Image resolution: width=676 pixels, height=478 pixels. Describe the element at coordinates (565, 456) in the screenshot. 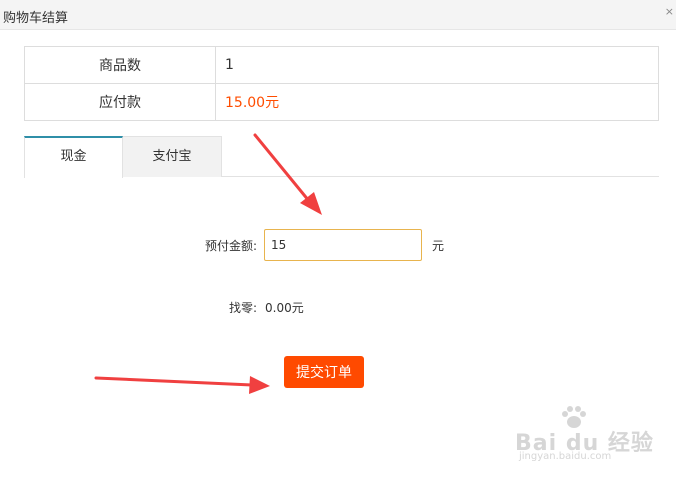

I see `watermark-url: jingyan.baidu.com` at that location.